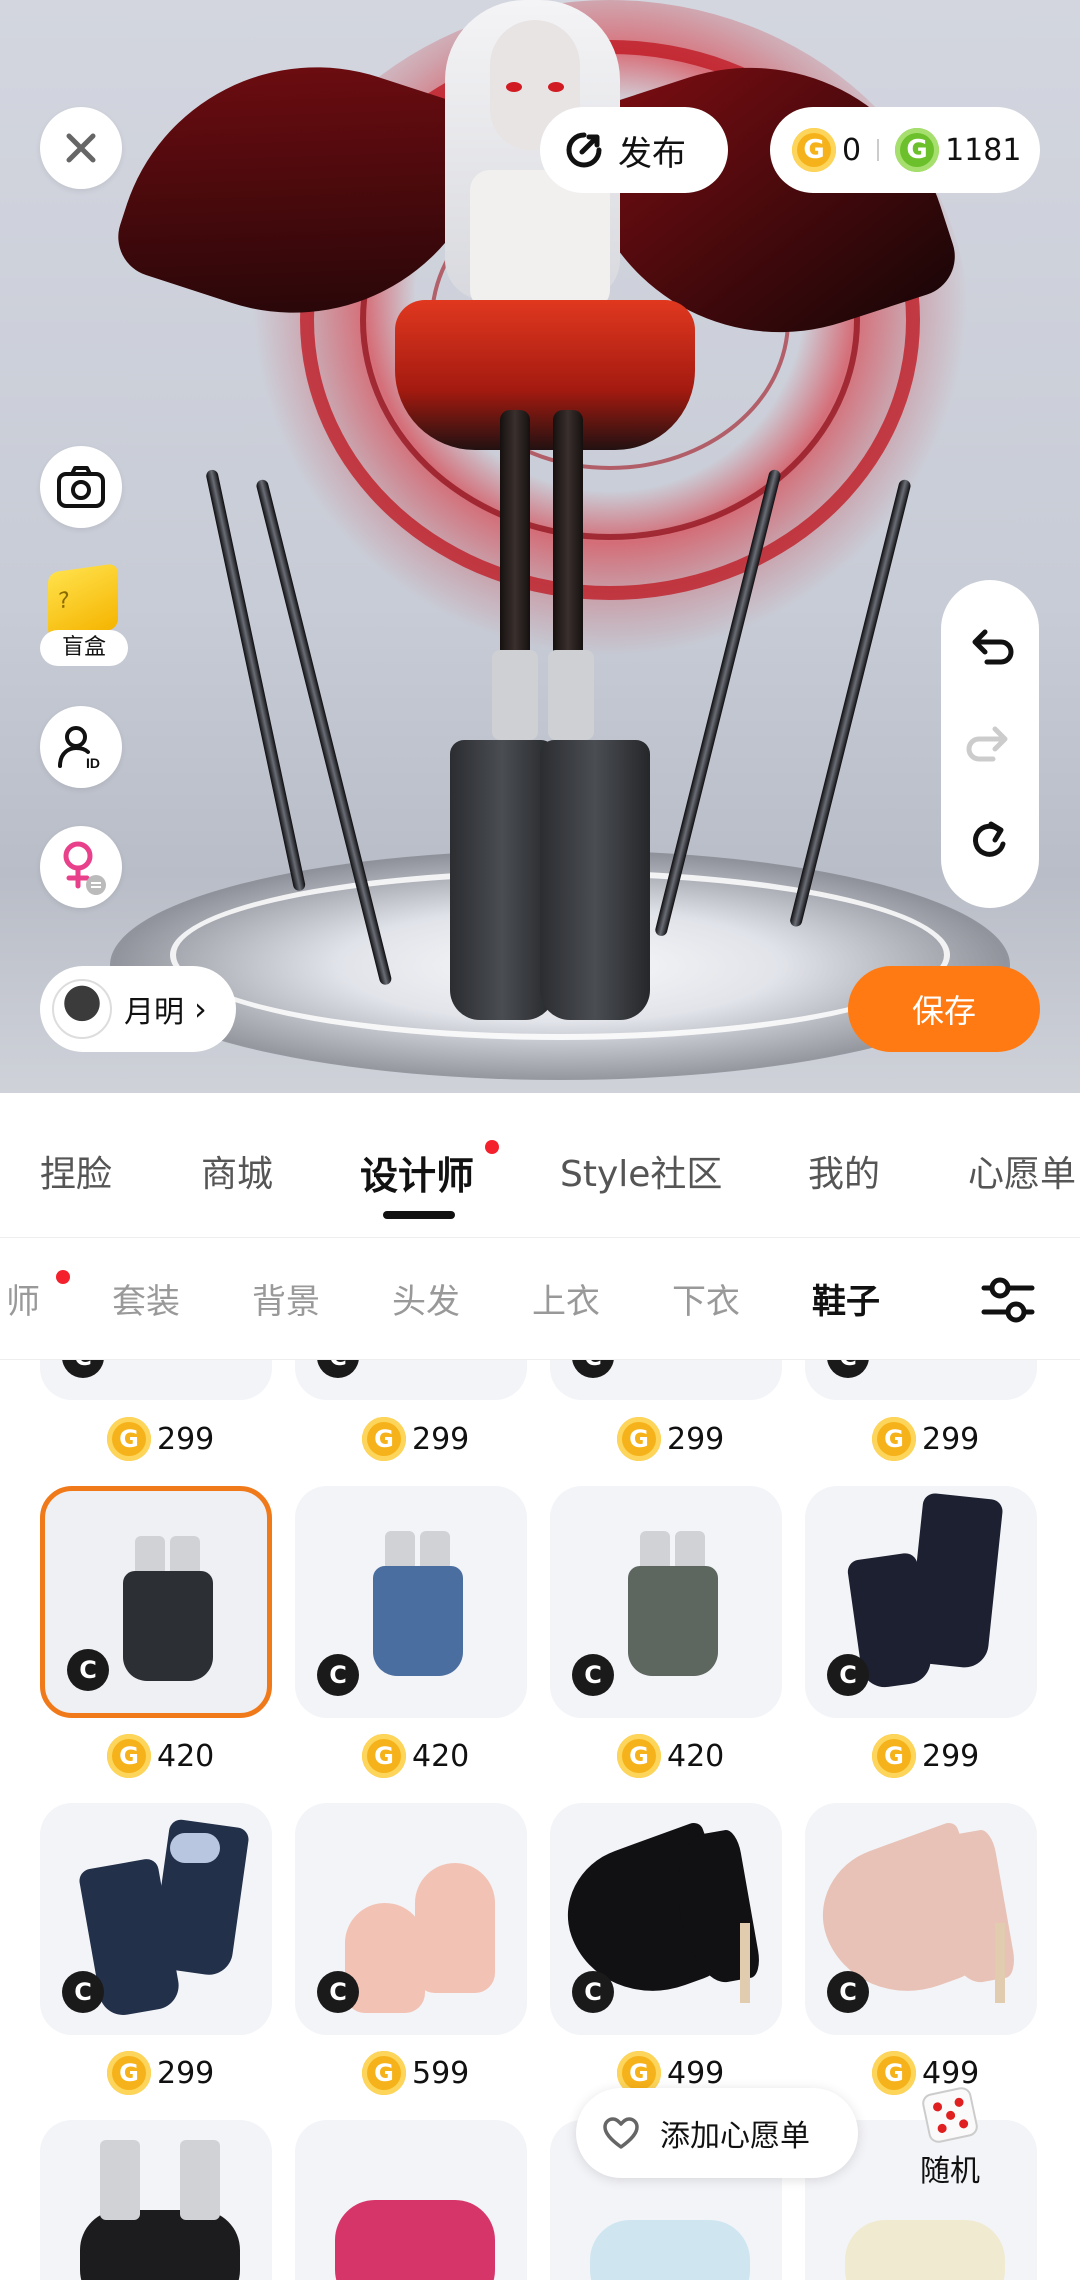  What do you see at coordinates (846, 1298) in the screenshot?
I see `tab-shoes: 鞋子` at bounding box center [846, 1298].